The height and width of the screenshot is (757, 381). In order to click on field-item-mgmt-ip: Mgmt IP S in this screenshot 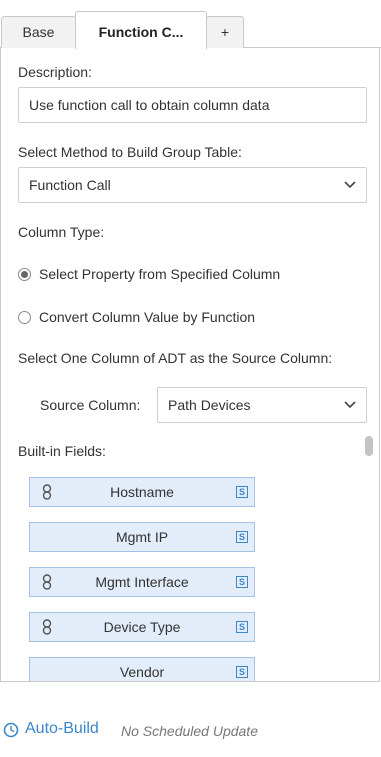, I will do `click(142, 537)`.